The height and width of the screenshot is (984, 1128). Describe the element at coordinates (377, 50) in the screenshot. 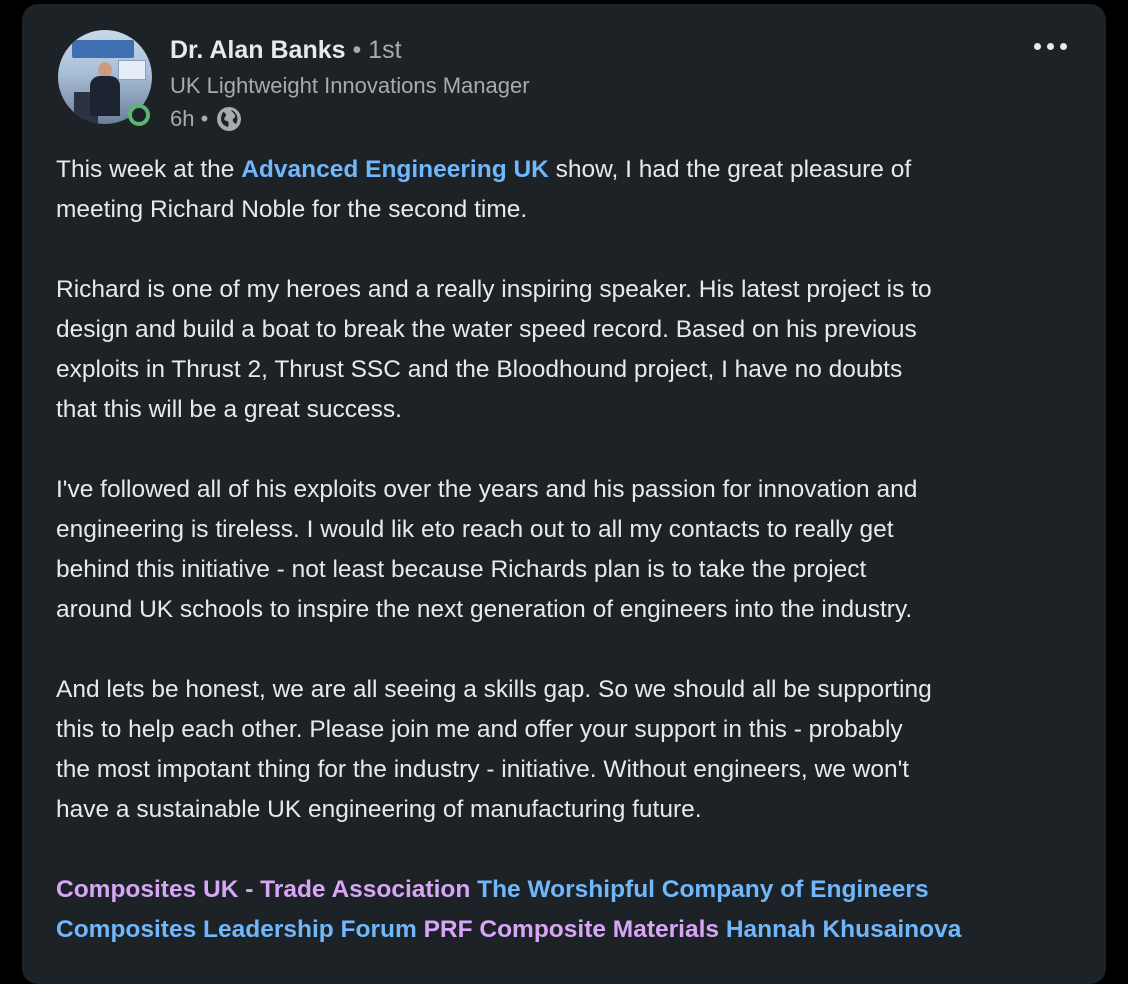

I see `connection-degree: • 1st` at that location.